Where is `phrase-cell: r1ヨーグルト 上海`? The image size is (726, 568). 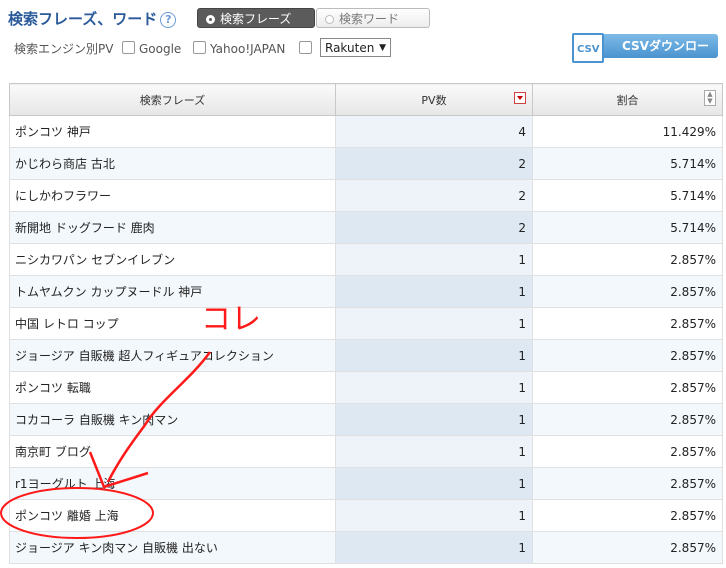
phrase-cell: r1ヨーグルト 上海 is located at coordinates (172, 483).